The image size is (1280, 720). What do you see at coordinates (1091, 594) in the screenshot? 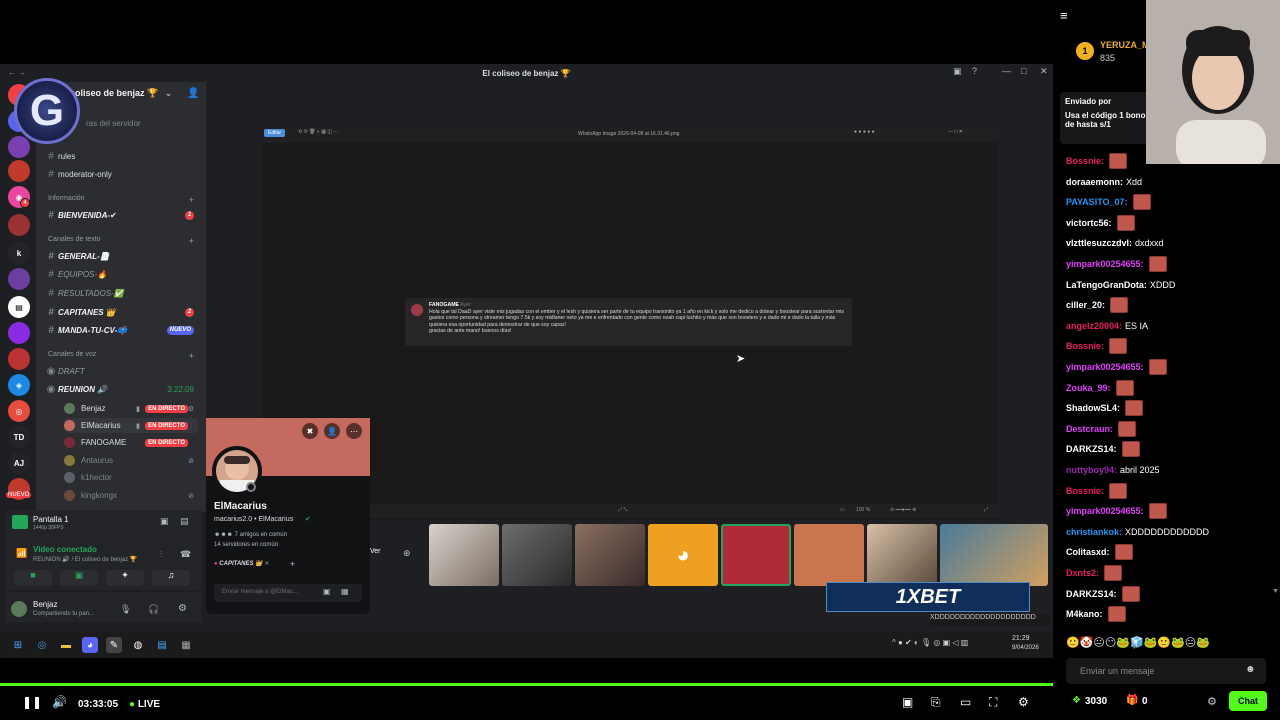
I see `chat-username: DARKZS14:` at bounding box center [1091, 594].